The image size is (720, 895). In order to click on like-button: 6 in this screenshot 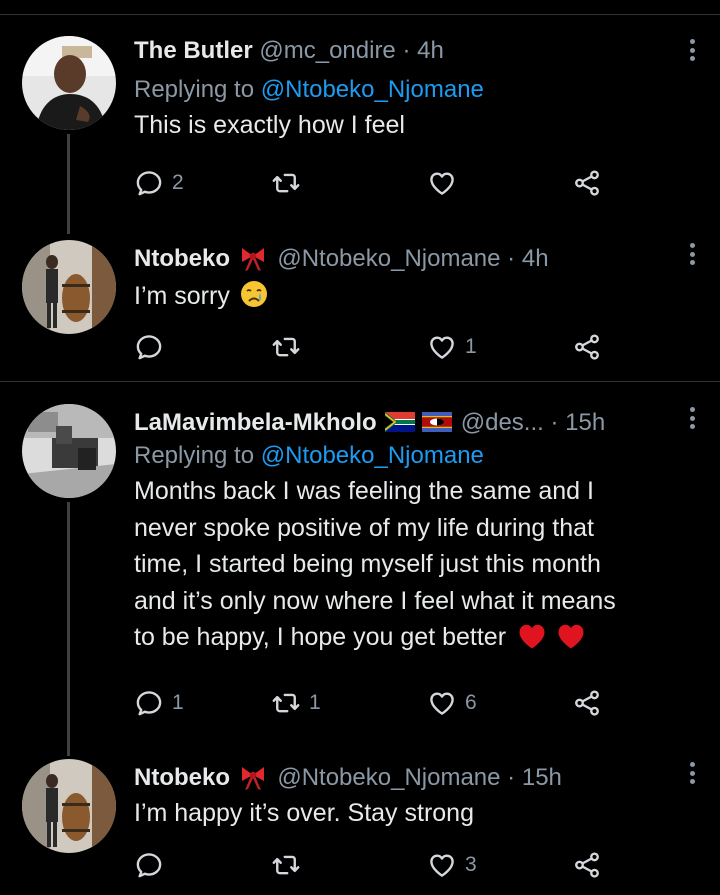, I will do `click(452, 703)`.